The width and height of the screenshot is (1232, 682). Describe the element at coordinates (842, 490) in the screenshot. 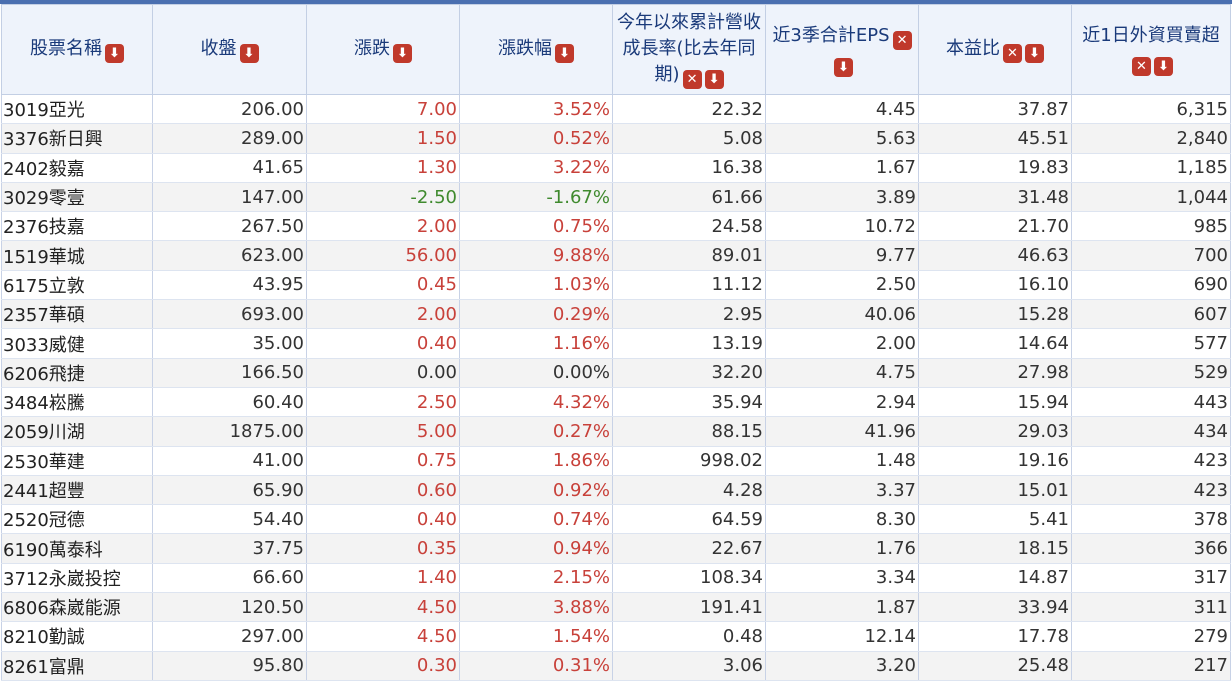

I see `table-cell: 3.37` at that location.